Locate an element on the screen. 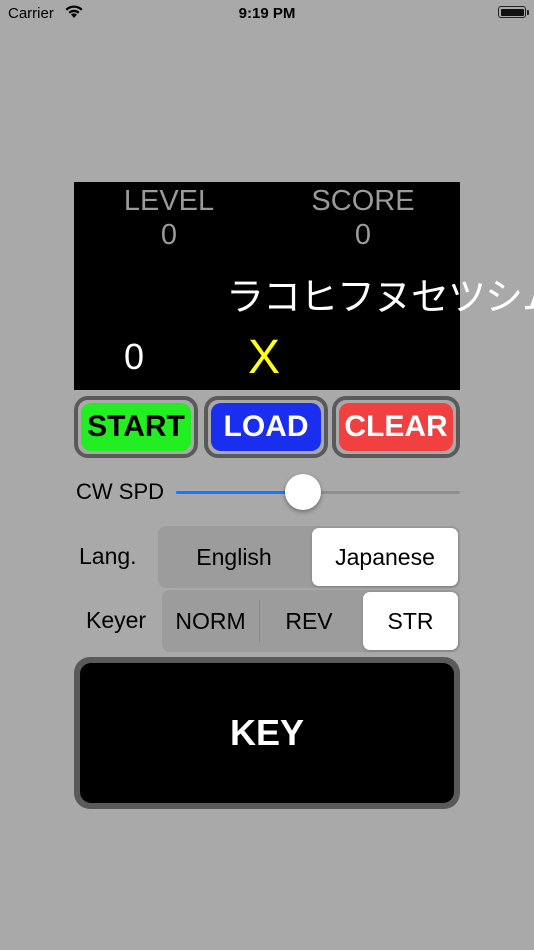 The image size is (534, 950). start-button: START is located at coordinates (136, 427).